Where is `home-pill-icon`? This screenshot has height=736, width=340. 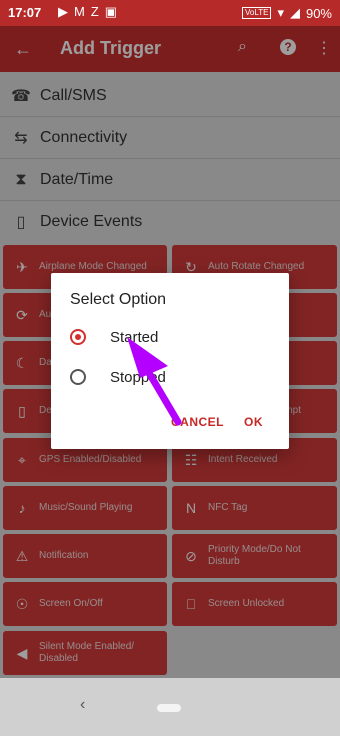
home-pill-icon is located at coordinates (169, 708).